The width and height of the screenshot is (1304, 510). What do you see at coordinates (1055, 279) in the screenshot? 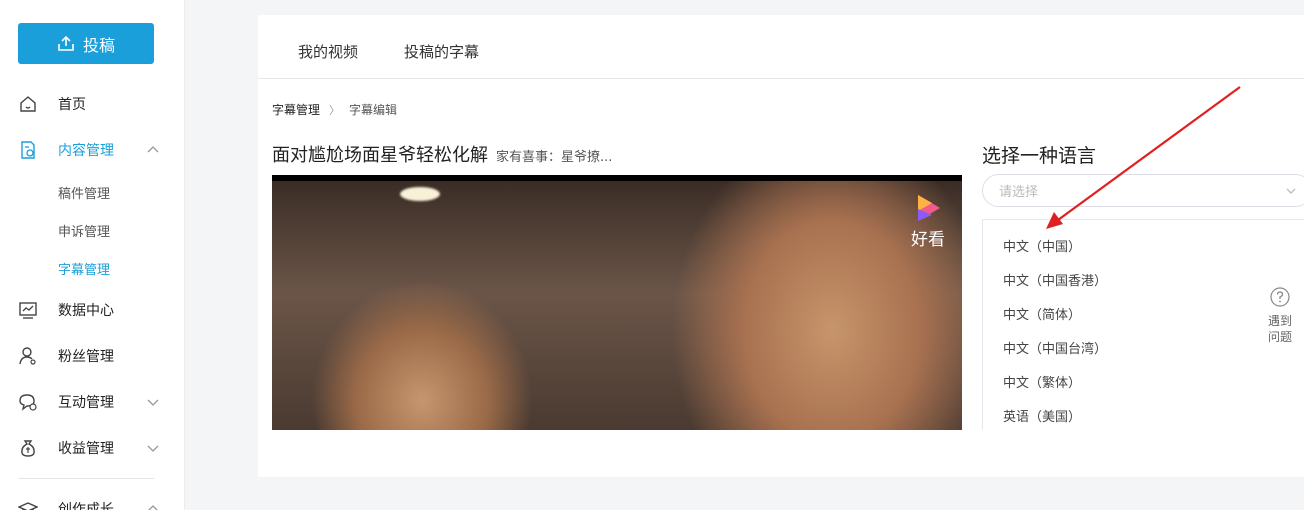
I see `language-option: 中文（中国香港）` at bounding box center [1055, 279].